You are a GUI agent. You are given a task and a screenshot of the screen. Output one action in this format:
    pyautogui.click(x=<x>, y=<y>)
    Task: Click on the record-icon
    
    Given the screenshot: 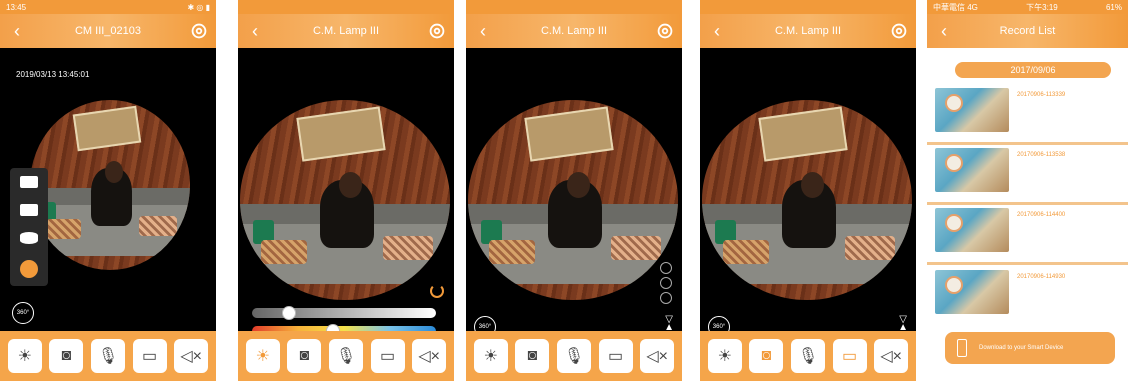 What is the action you would take?
    pyautogui.click(x=666, y=298)
    